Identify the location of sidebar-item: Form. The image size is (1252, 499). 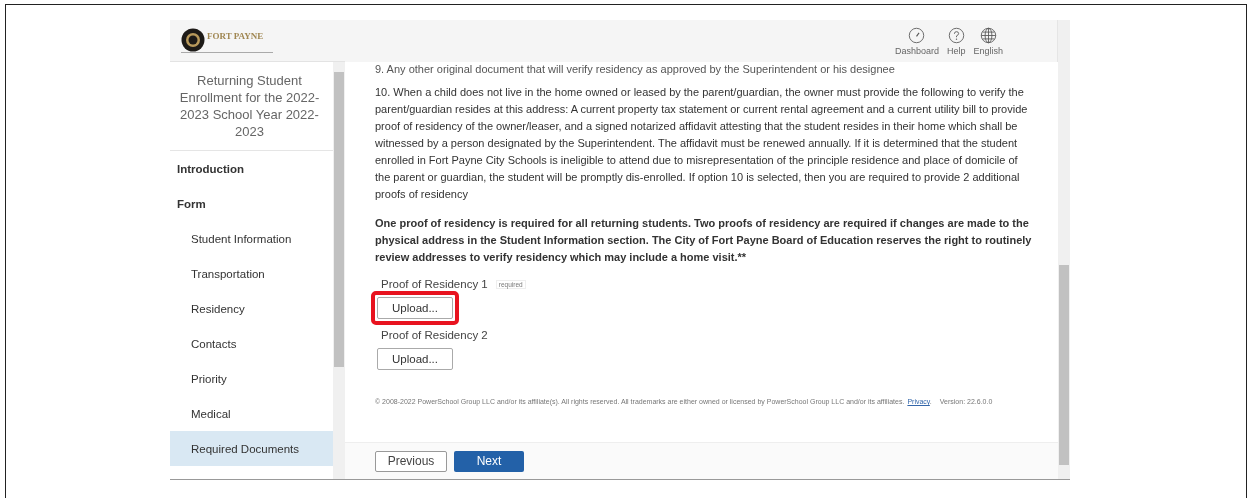
(251, 203).